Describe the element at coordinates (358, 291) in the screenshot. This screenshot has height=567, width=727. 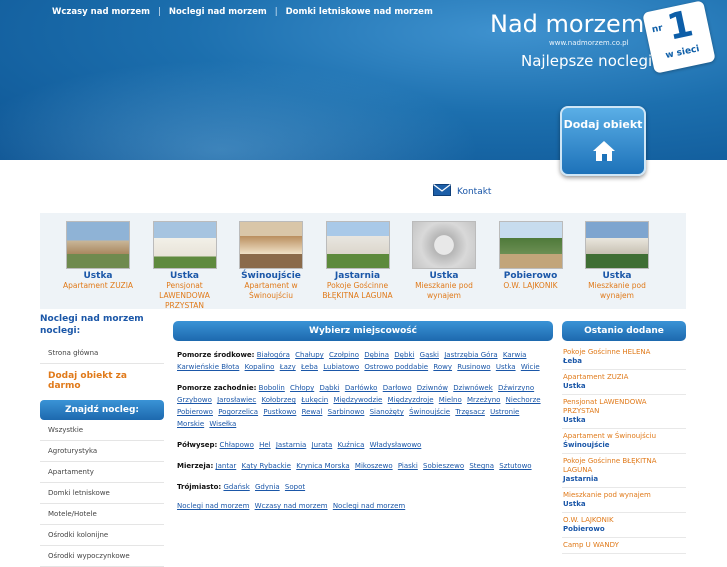
I see `carousel-name: Pokoje Gościnne BŁĘKITNA LAGUNA` at that location.